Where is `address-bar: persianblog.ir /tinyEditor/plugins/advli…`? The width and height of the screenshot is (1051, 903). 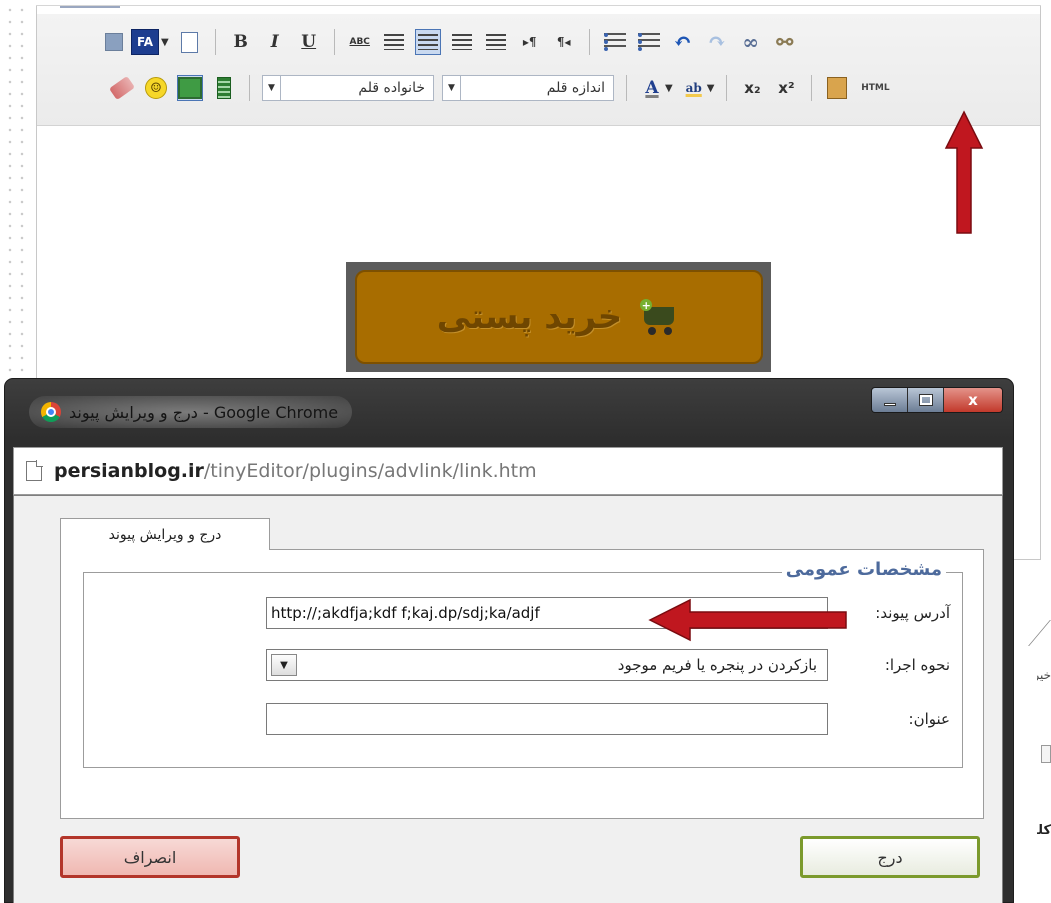 address-bar: persianblog.ir /tinyEditor/plugins/advli… is located at coordinates (508, 471).